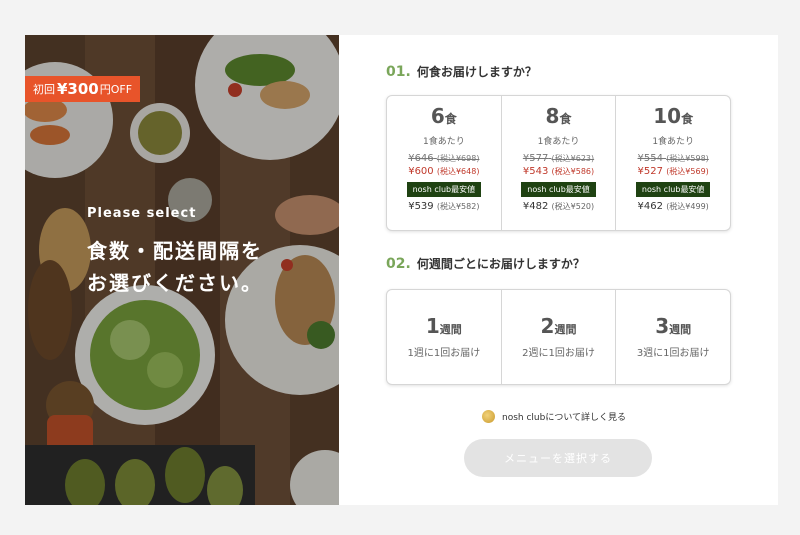 The width and height of the screenshot is (800, 535). I want to click on interval-option-3-weeks: 3週間 3週に1回お届け, so click(673, 337).